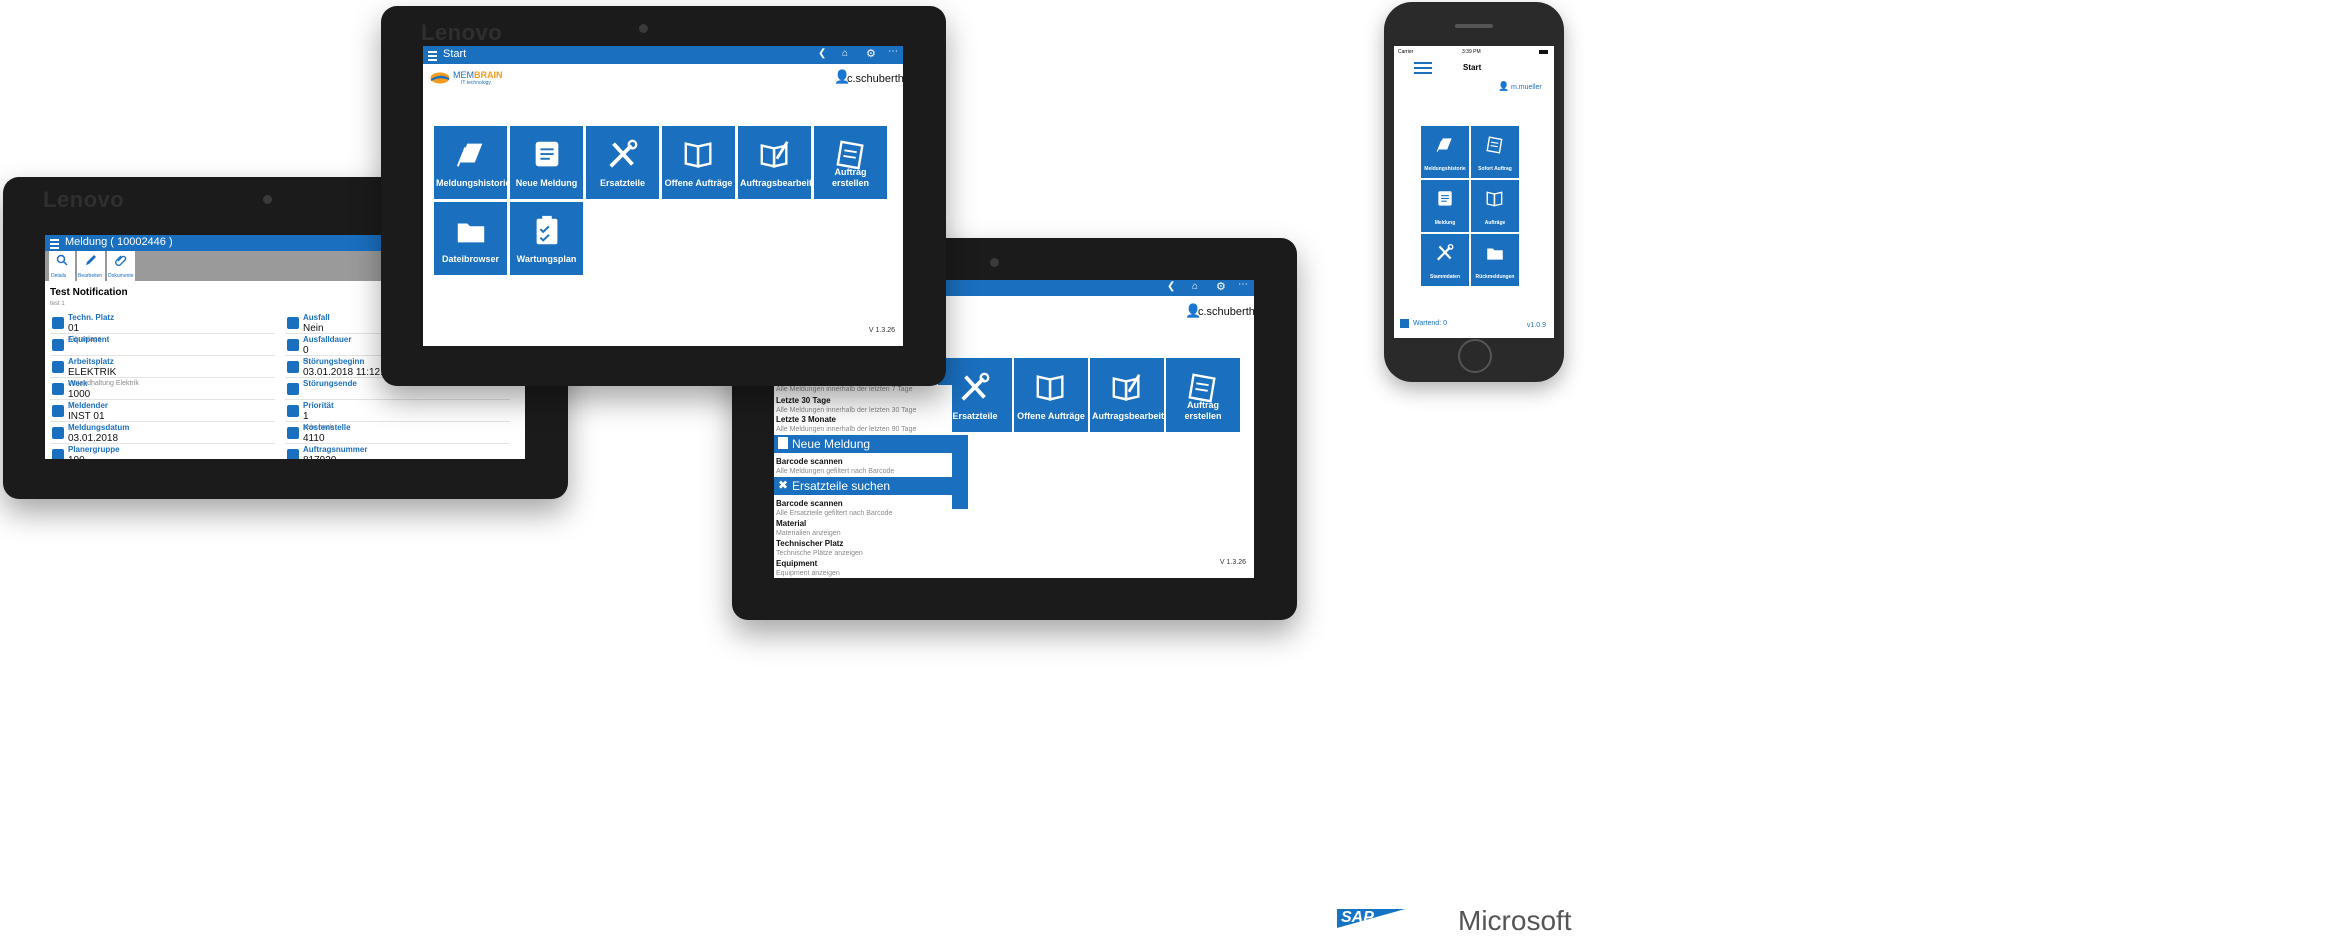  Describe the element at coordinates (89, 339) in the screenshot. I see `field-label: Equipment` at that location.